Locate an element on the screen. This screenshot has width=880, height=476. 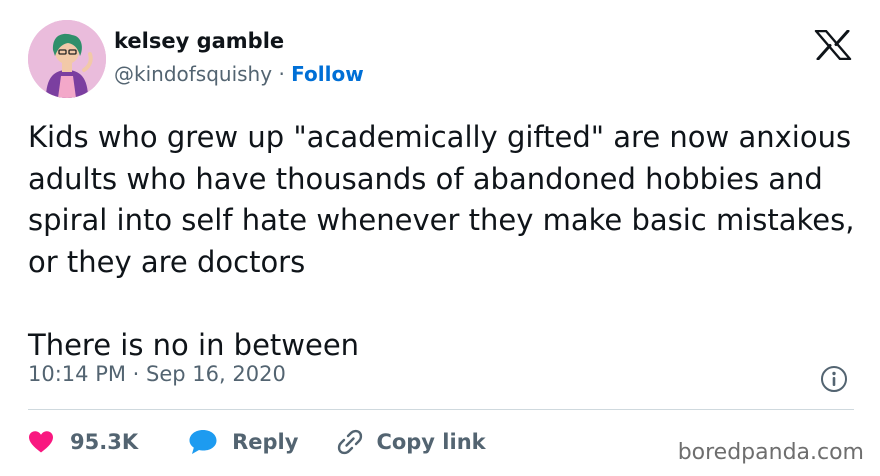
follow-button: Follow is located at coordinates (327, 74).